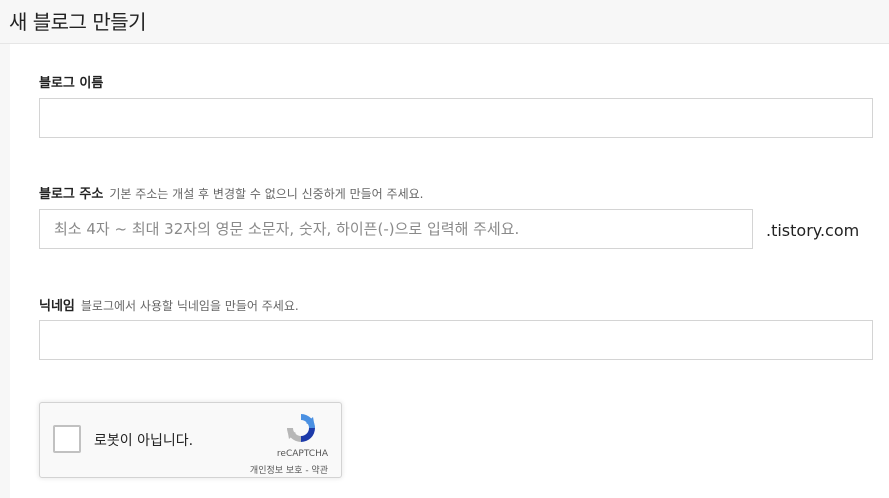  I want to click on nickname-label: 닉네임 블로그에서 사용할 닉네임을 만들어 주세요., so click(169, 304).